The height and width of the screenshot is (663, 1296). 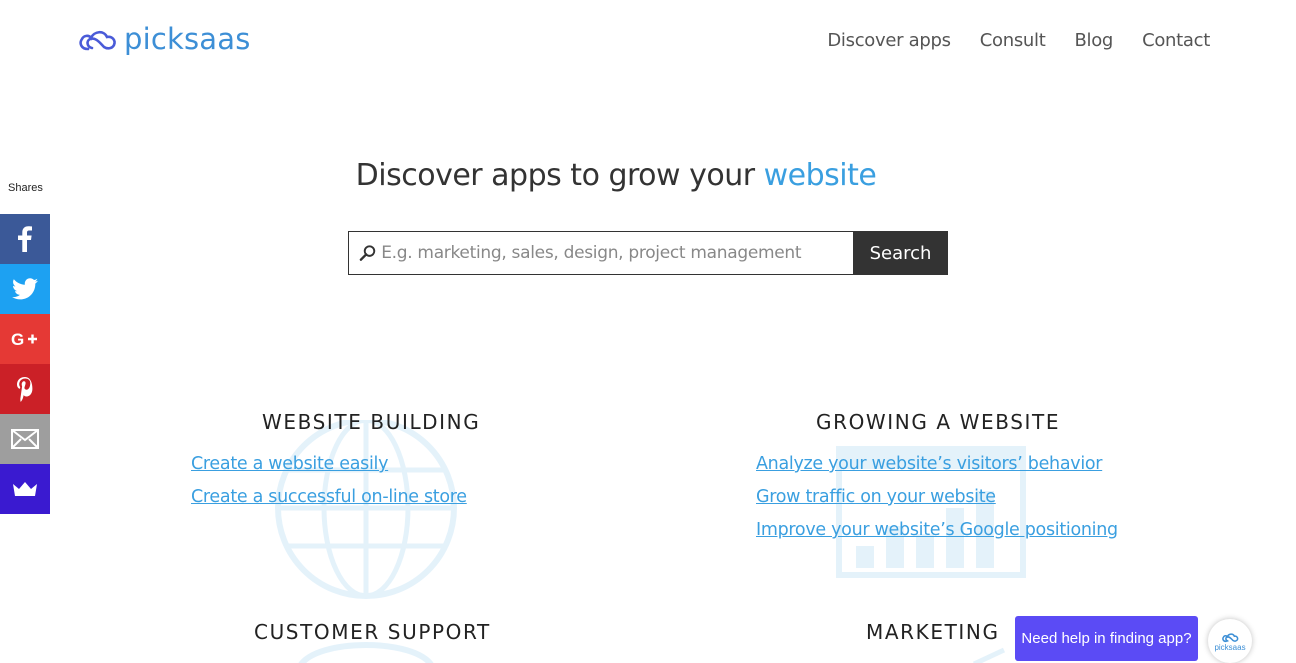 What do you see at coordinates (371, 422) in the screenshot?
I see `category-title-website-building: WEBSITE BUILDING` at bounding box center [371, 422].